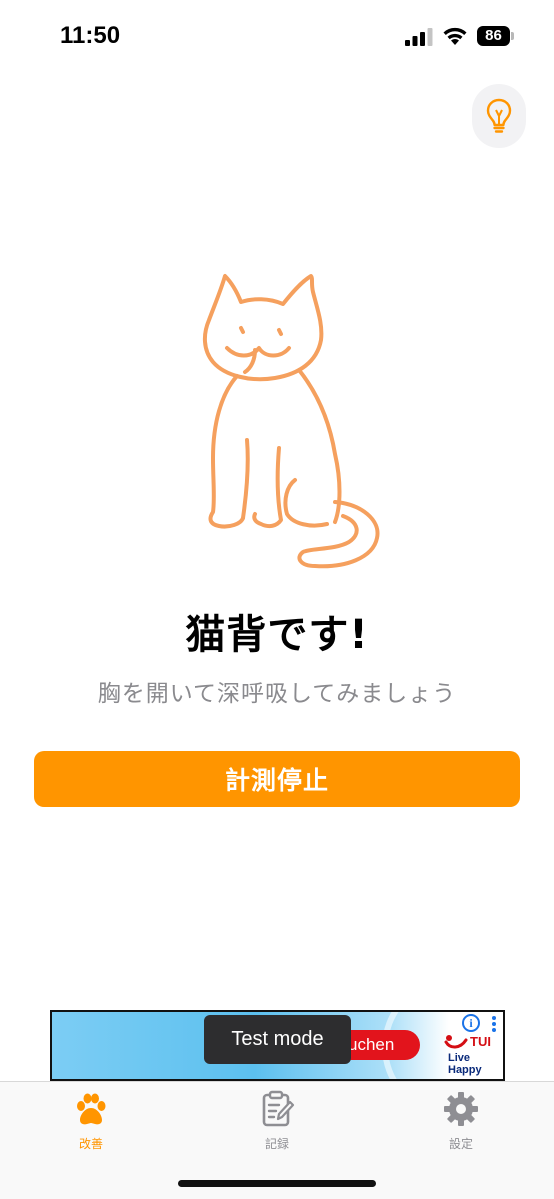 The height and width of the screenshot is (1199, 554). Describe the element at coordinates (419, 37) in the screenshot. I see `cellular-signal-icon` at that location.